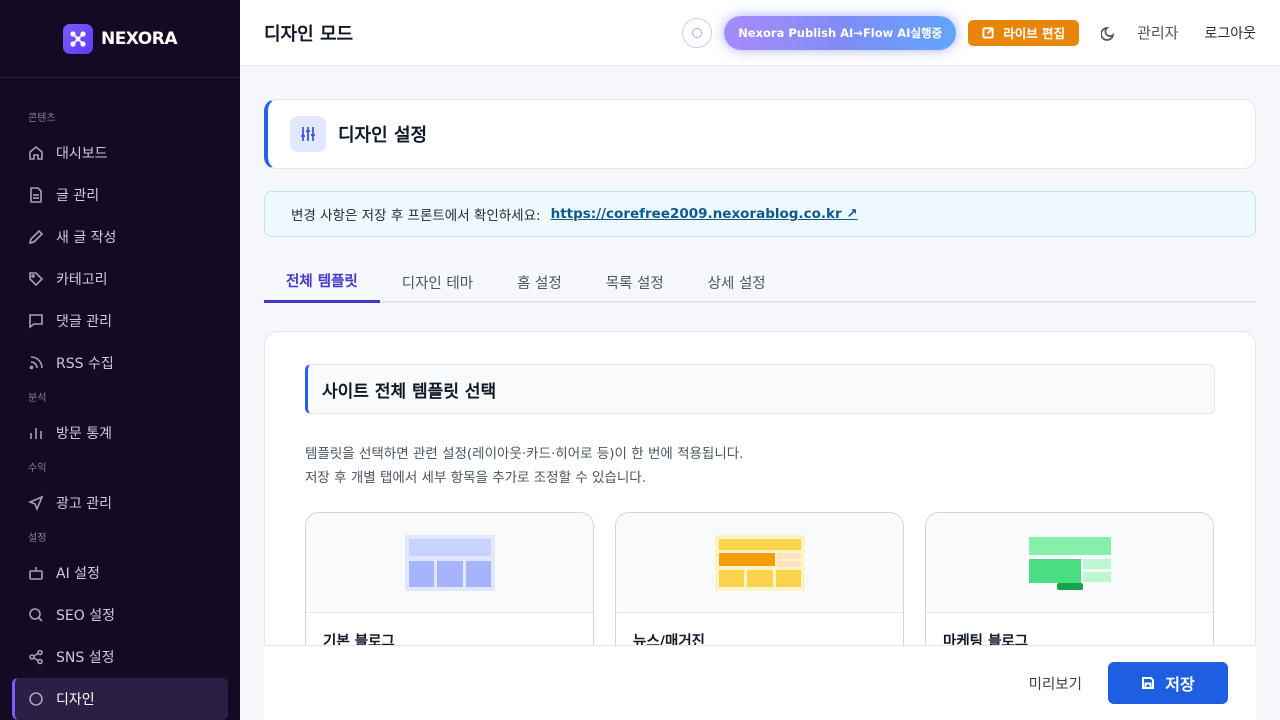 The width and height of the screenshot is (1280, 720). I want to click on bar-chart-icon, so click(36, 433).